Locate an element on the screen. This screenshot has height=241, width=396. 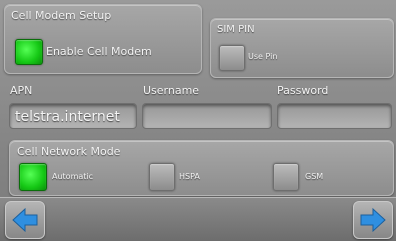
arrow-left-icon is located at coordinates (25, 220).